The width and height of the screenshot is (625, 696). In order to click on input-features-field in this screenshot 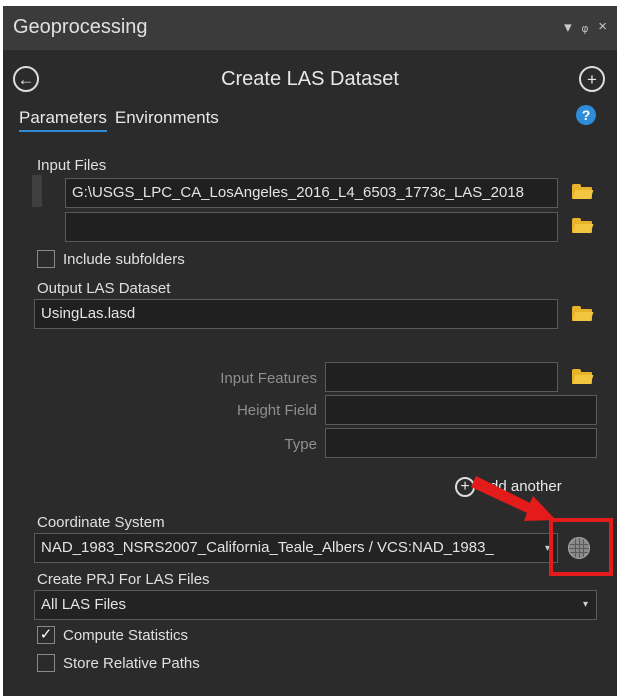, I will do `click(441, 377)`.